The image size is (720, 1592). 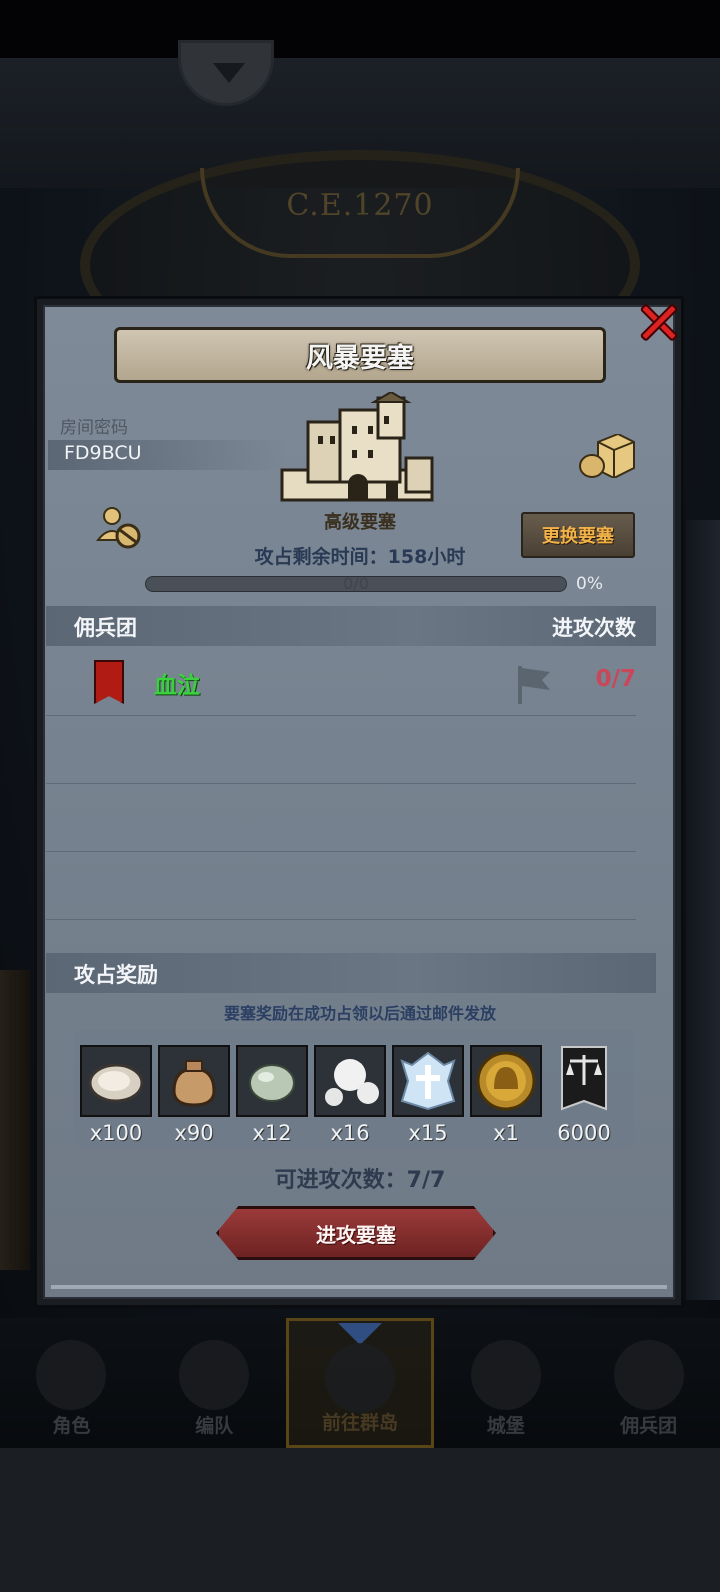 I want to click on reward-qty: x15, so click(x=428, y=1133).